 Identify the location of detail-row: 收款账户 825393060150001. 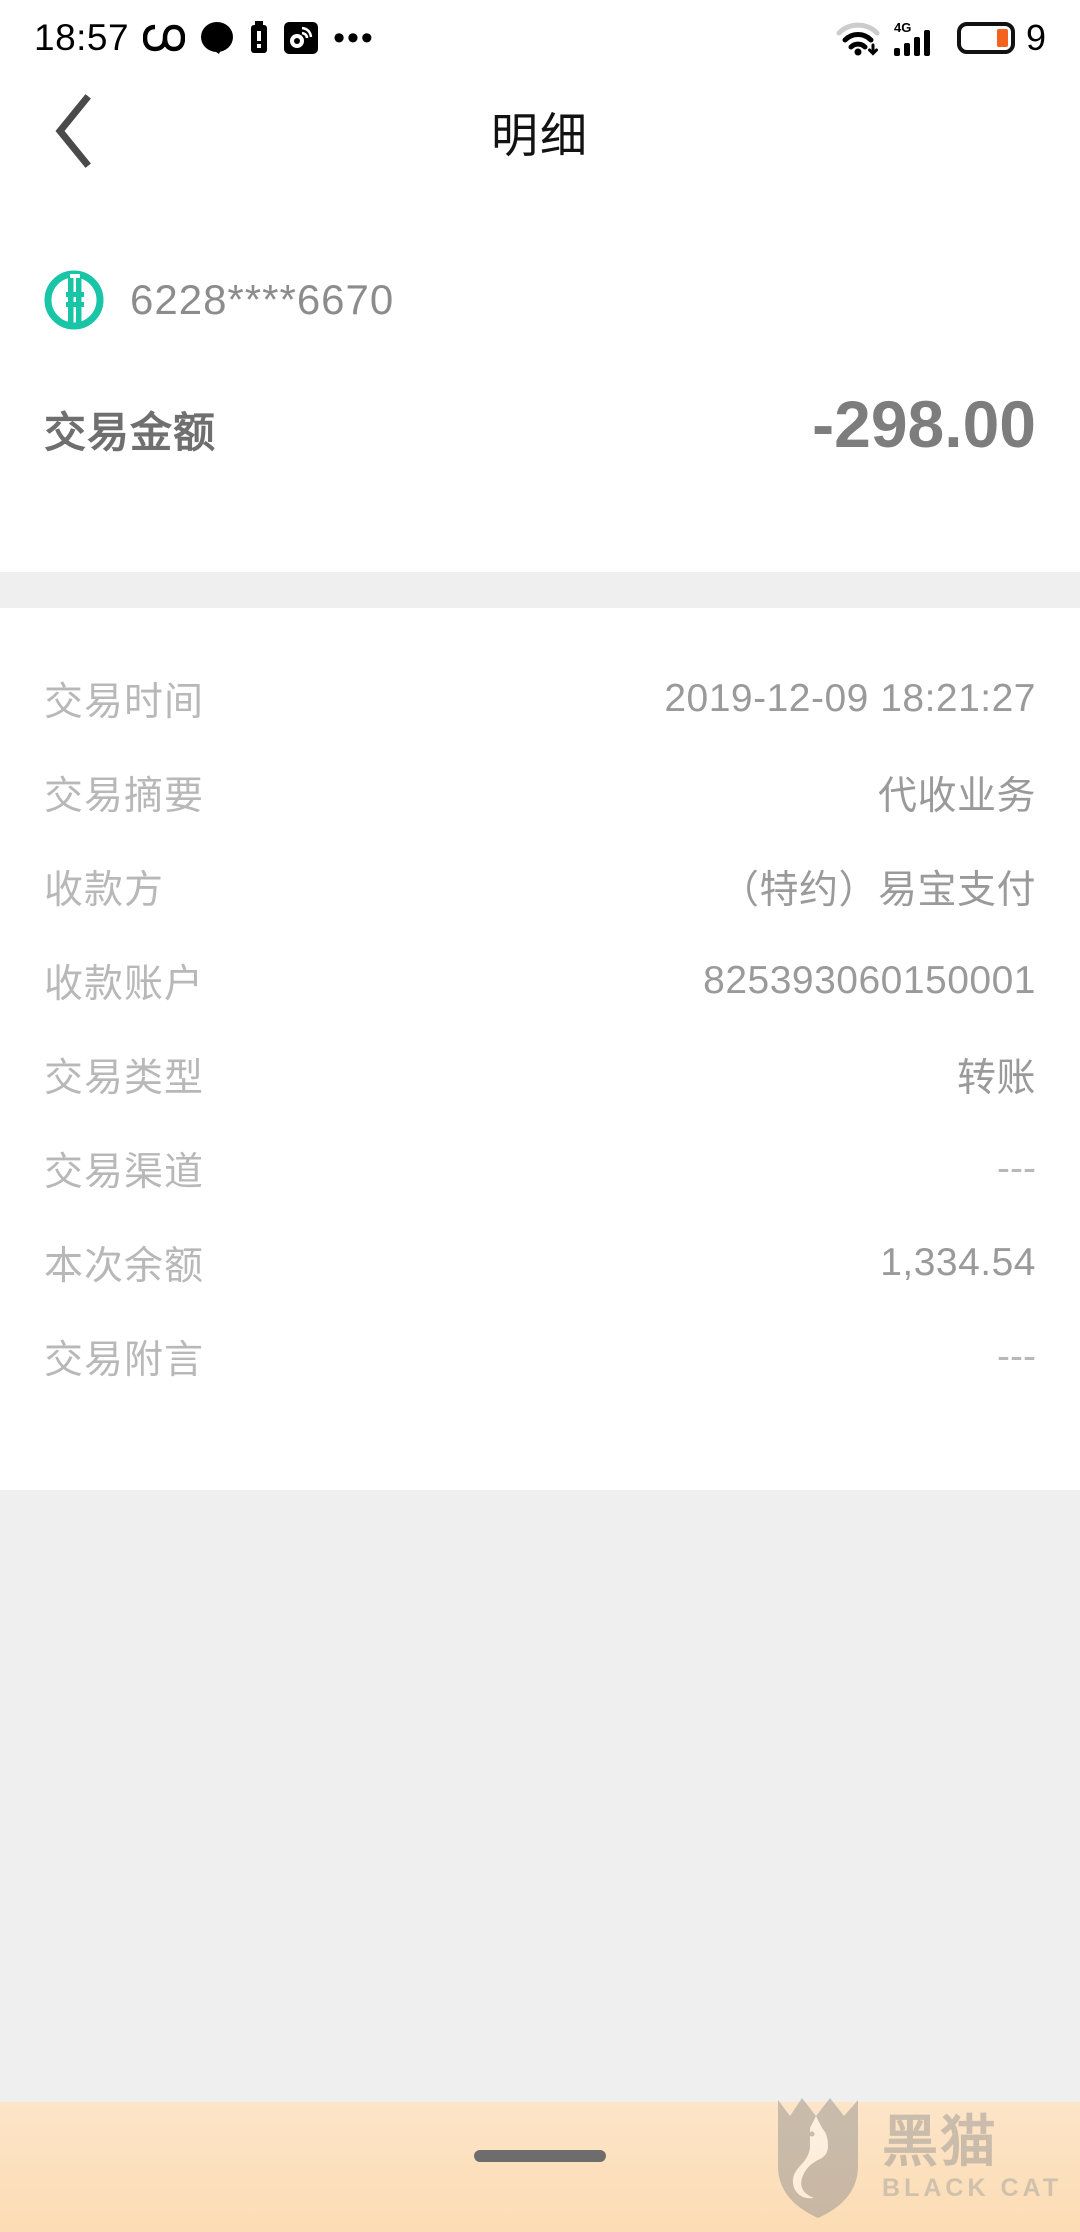
(540, 981).